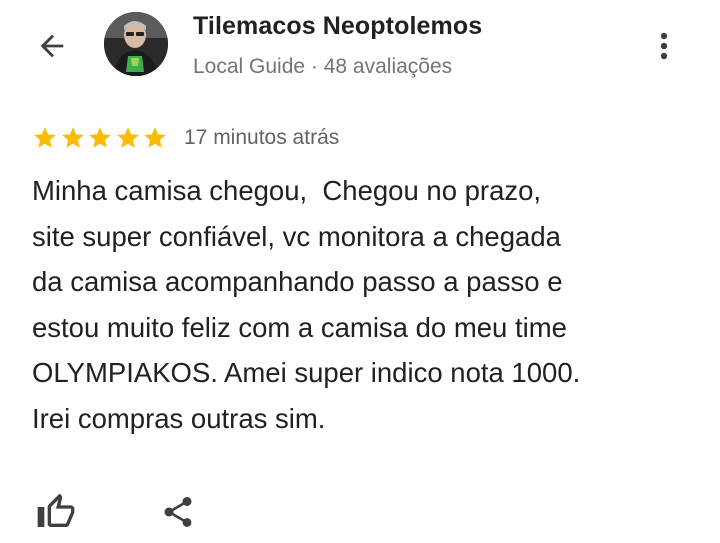  I want to click on like-button, so click(56, 512).